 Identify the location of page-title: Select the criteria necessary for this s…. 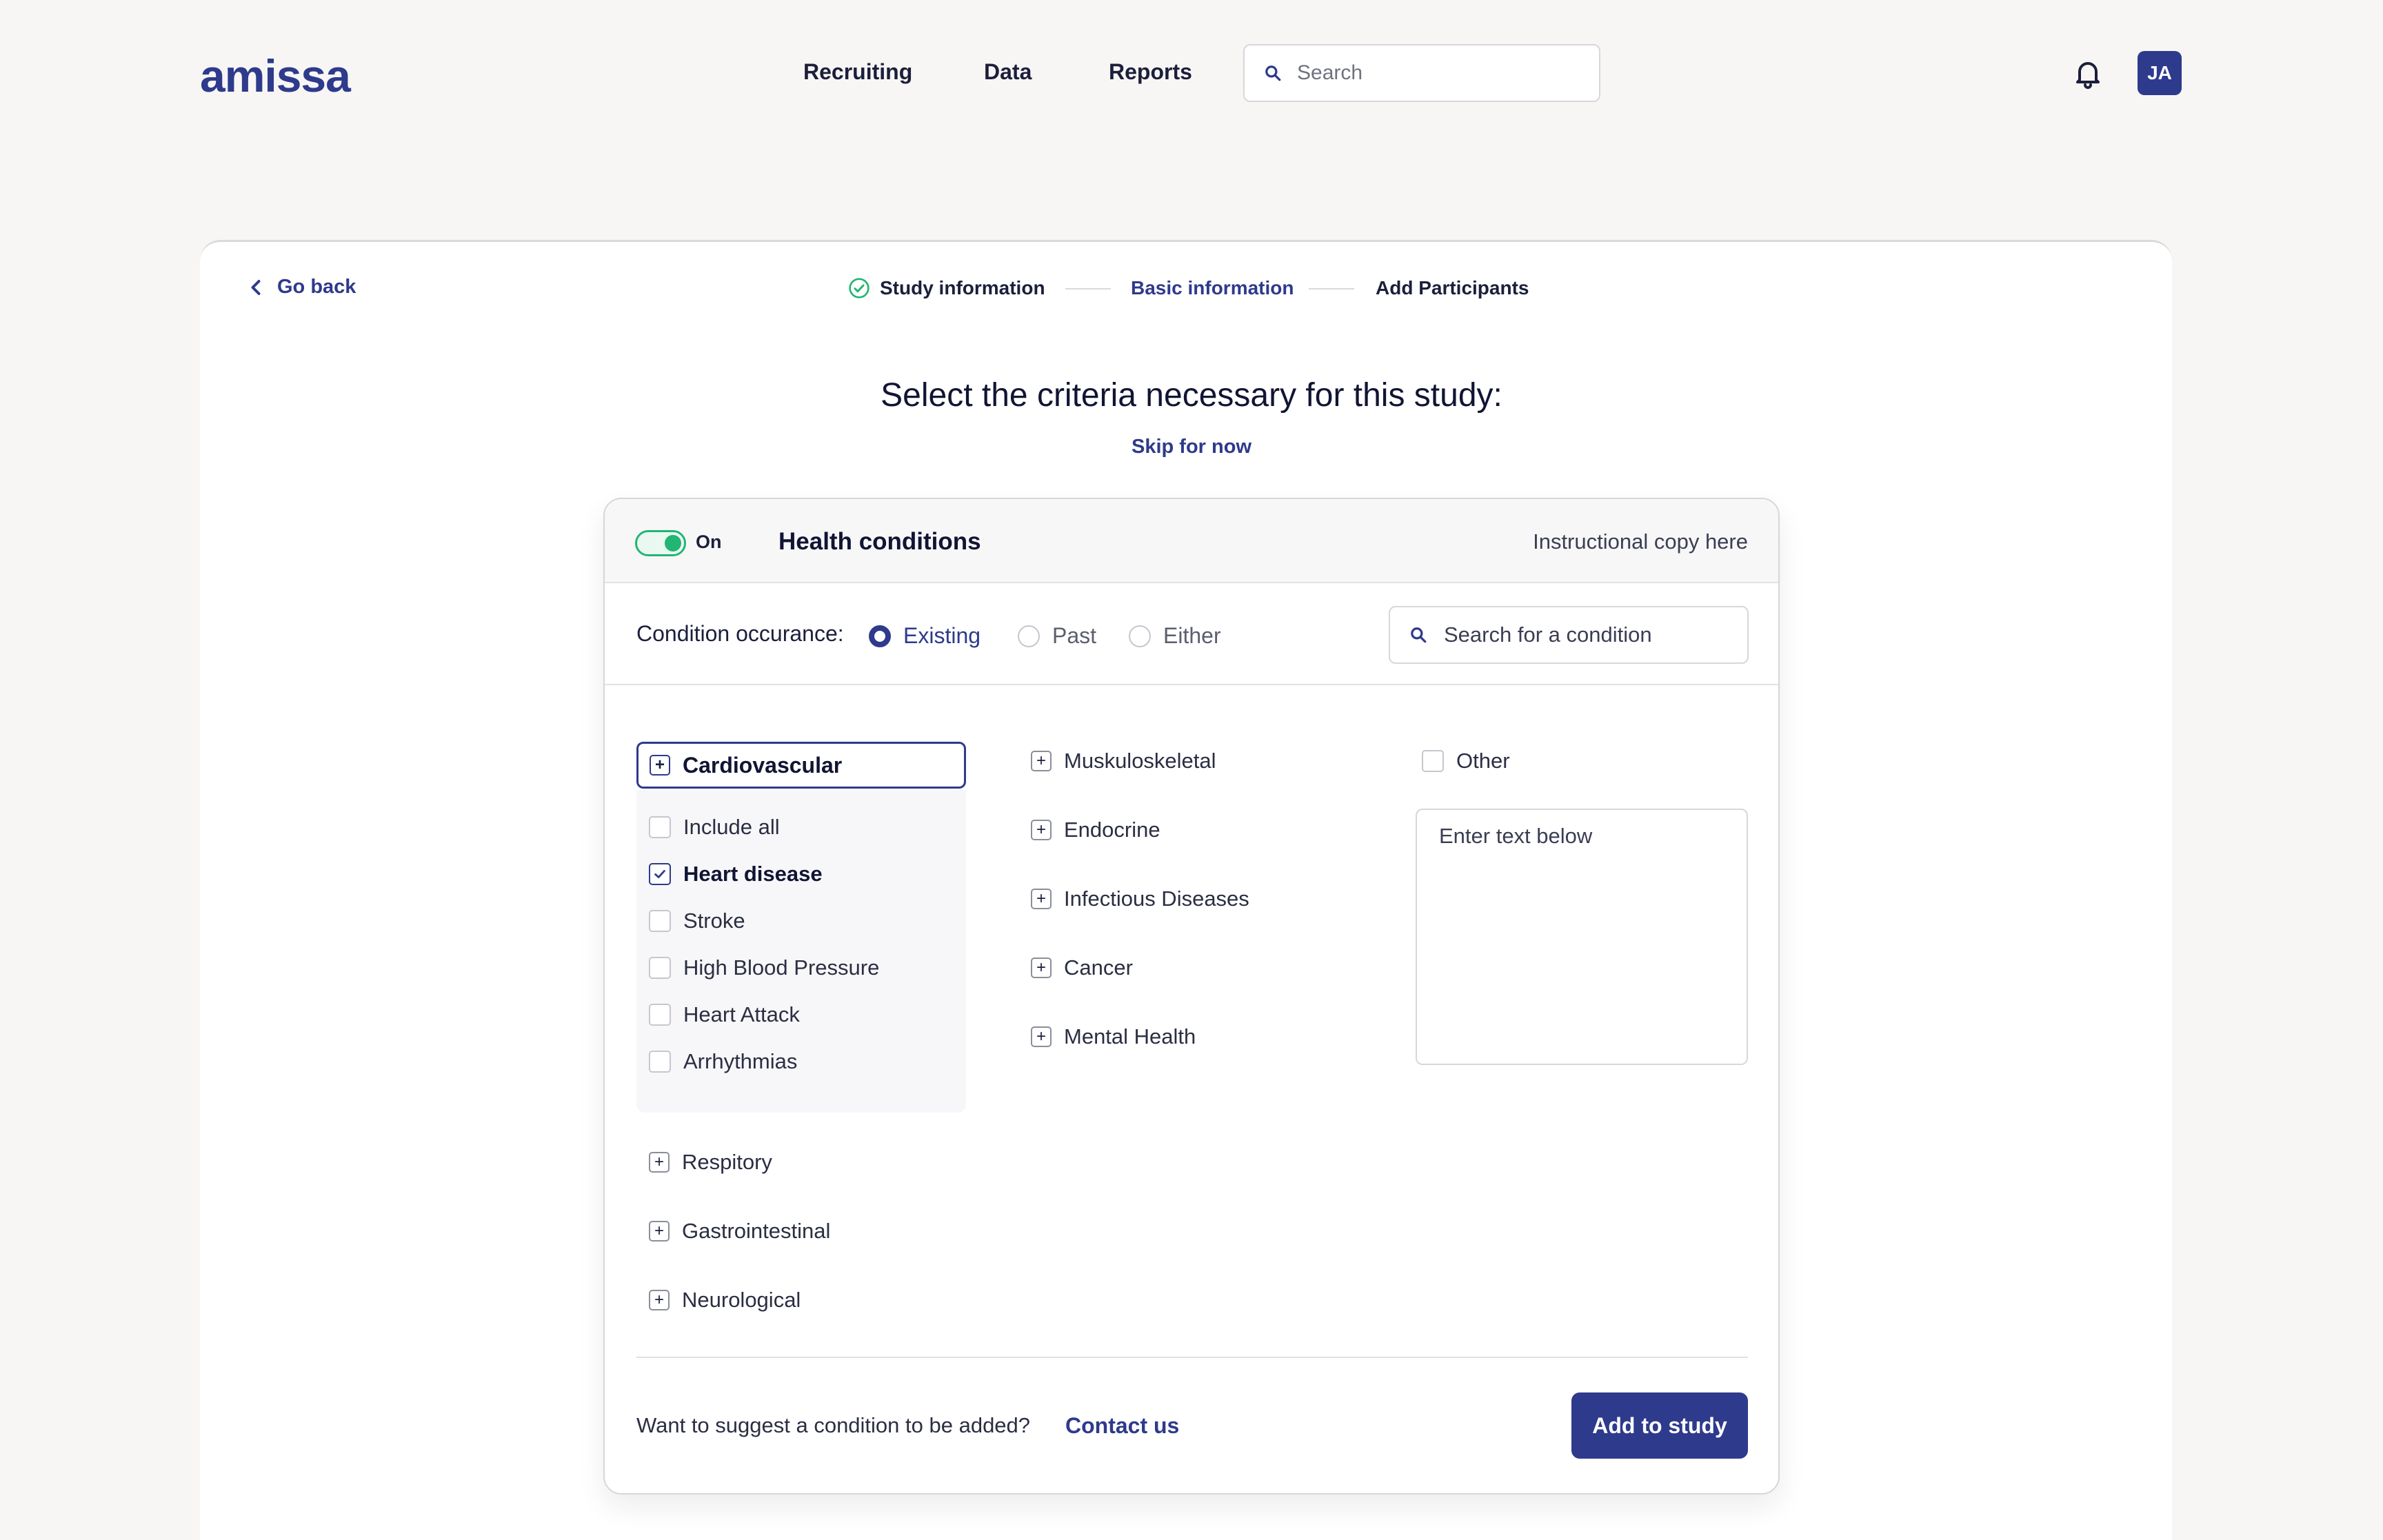
(1191, 396).